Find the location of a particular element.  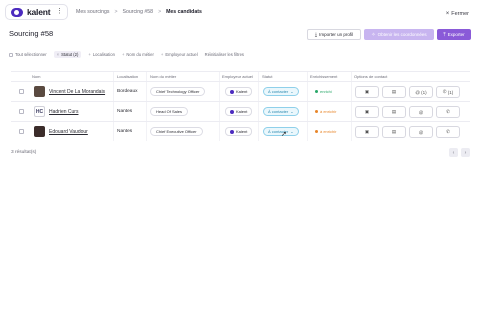

export-button: ⤒ Exporter is located at coordinates (454, 34).